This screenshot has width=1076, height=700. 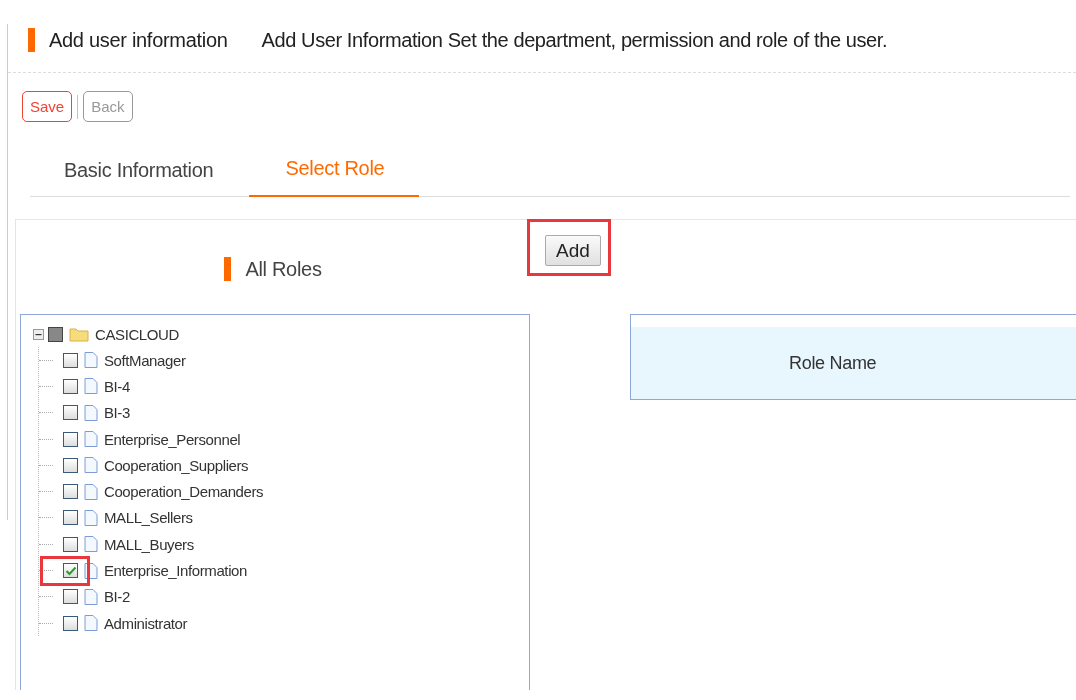 What do you see at coordinates (283, 269) in the screenshot?
I see `section-title: All Roles` at bounding box center [283, 269].